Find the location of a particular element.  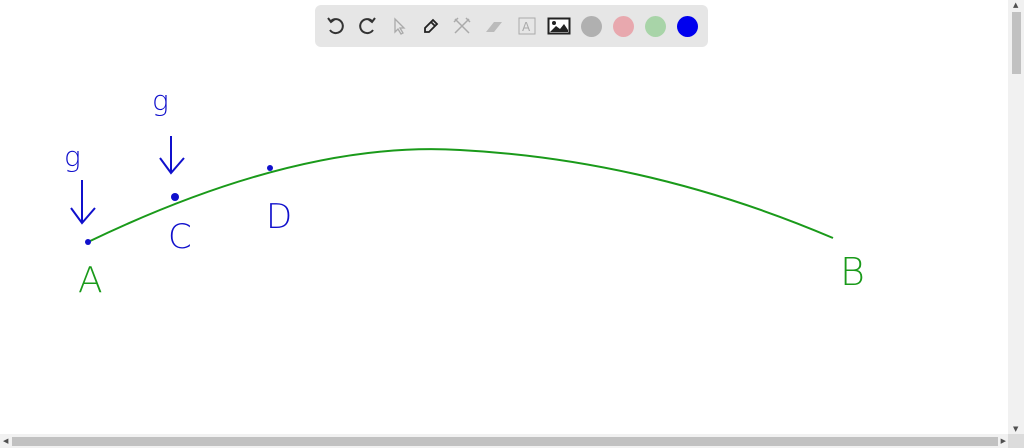

tools-button is located at coordinates (462, 26).